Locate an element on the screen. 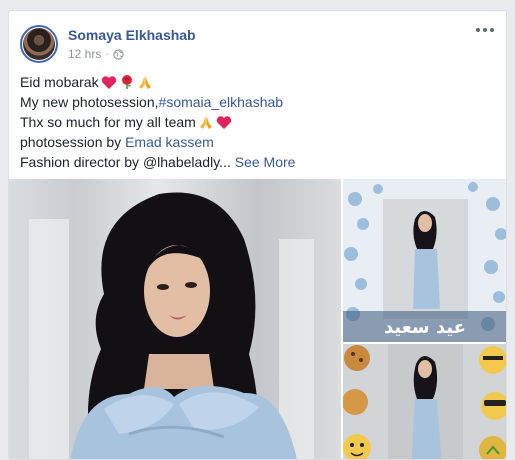 The height and width of the screenshot is (460, 515). avatar is located at coordinates (39, 44).